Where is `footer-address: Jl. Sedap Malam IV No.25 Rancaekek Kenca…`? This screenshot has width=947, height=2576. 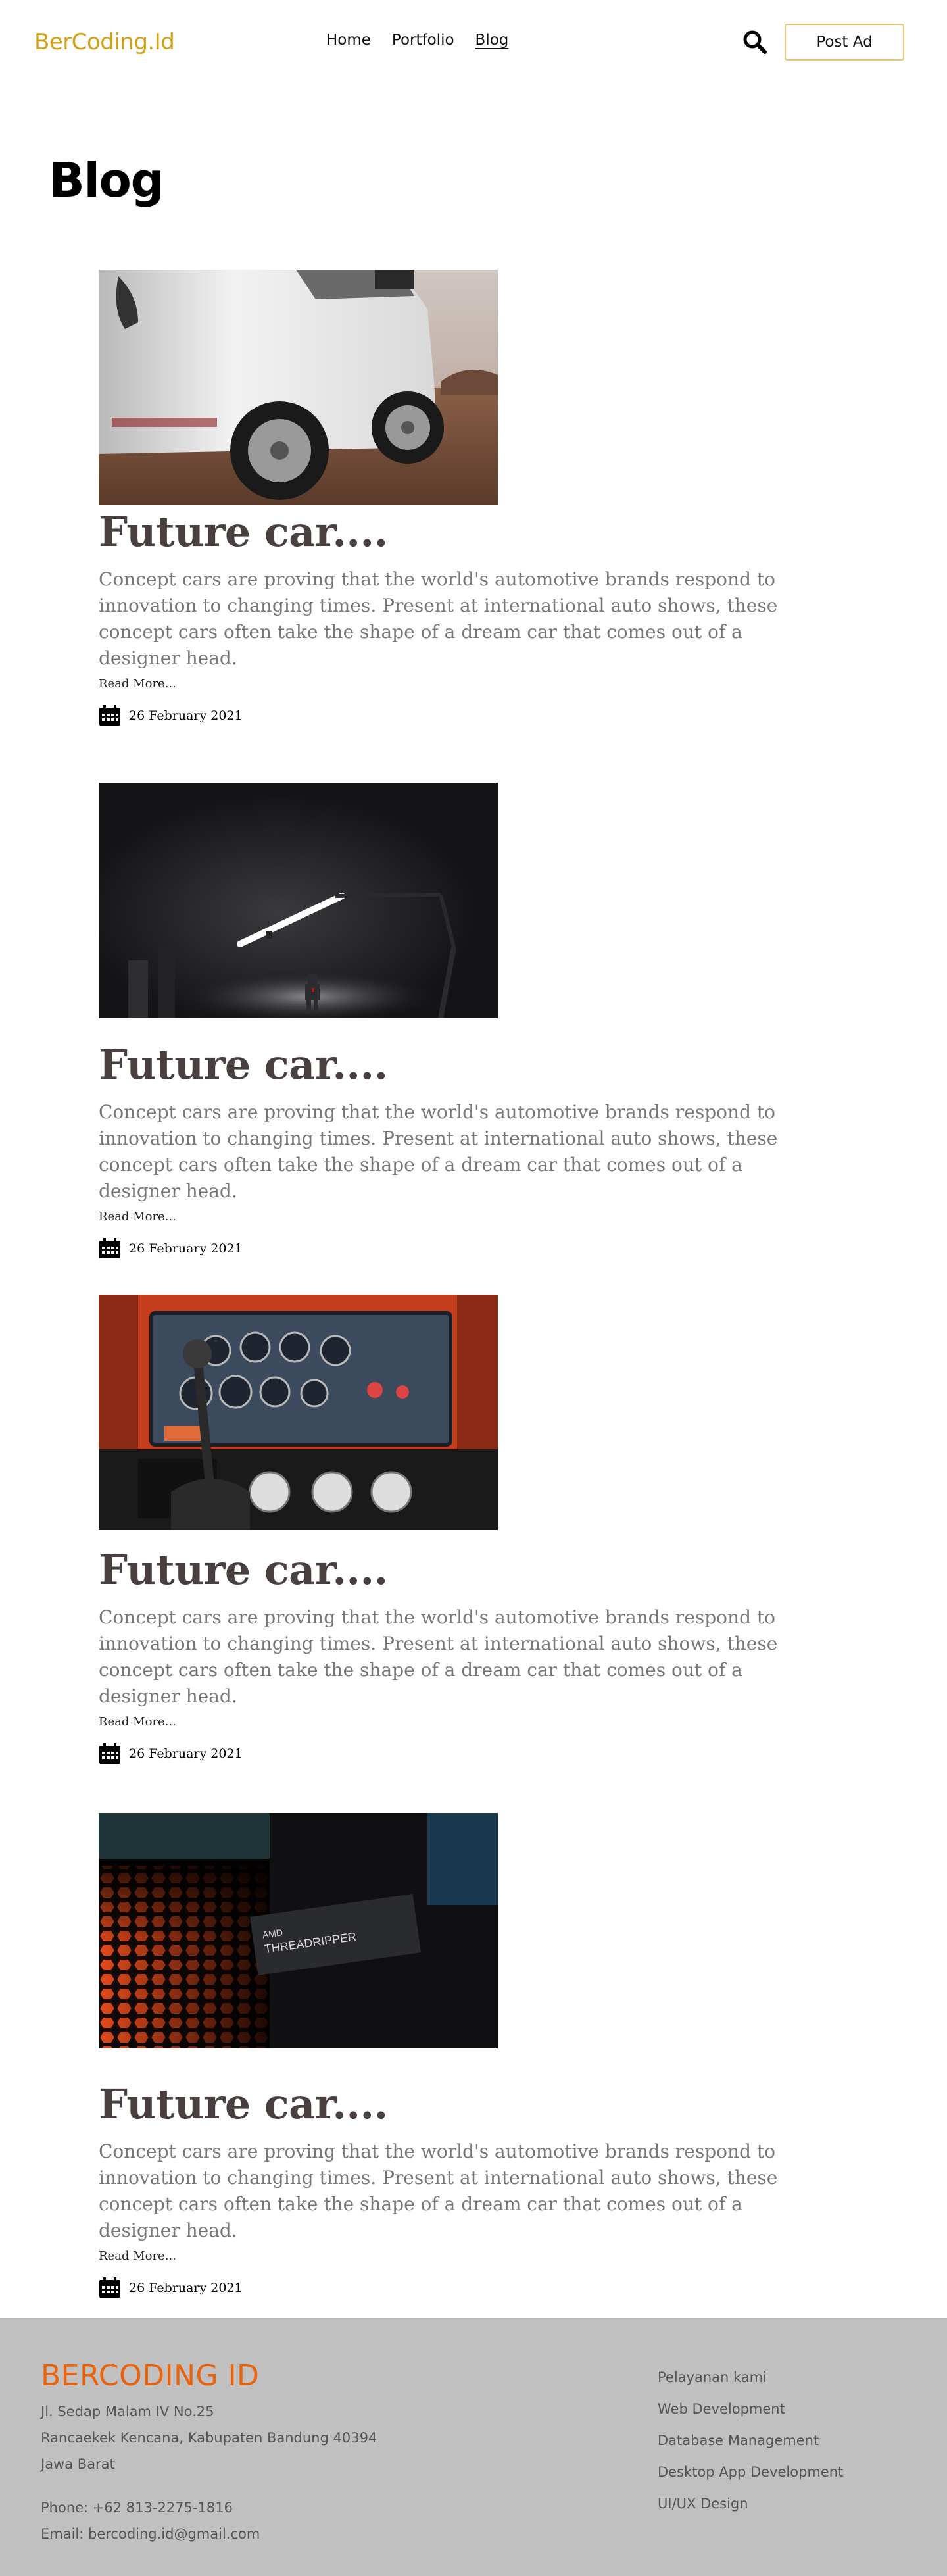 footer-address: Jl. Sedap Malam IV No.25 Rancaekek Kenca… is located at coordinates (209, 2437).